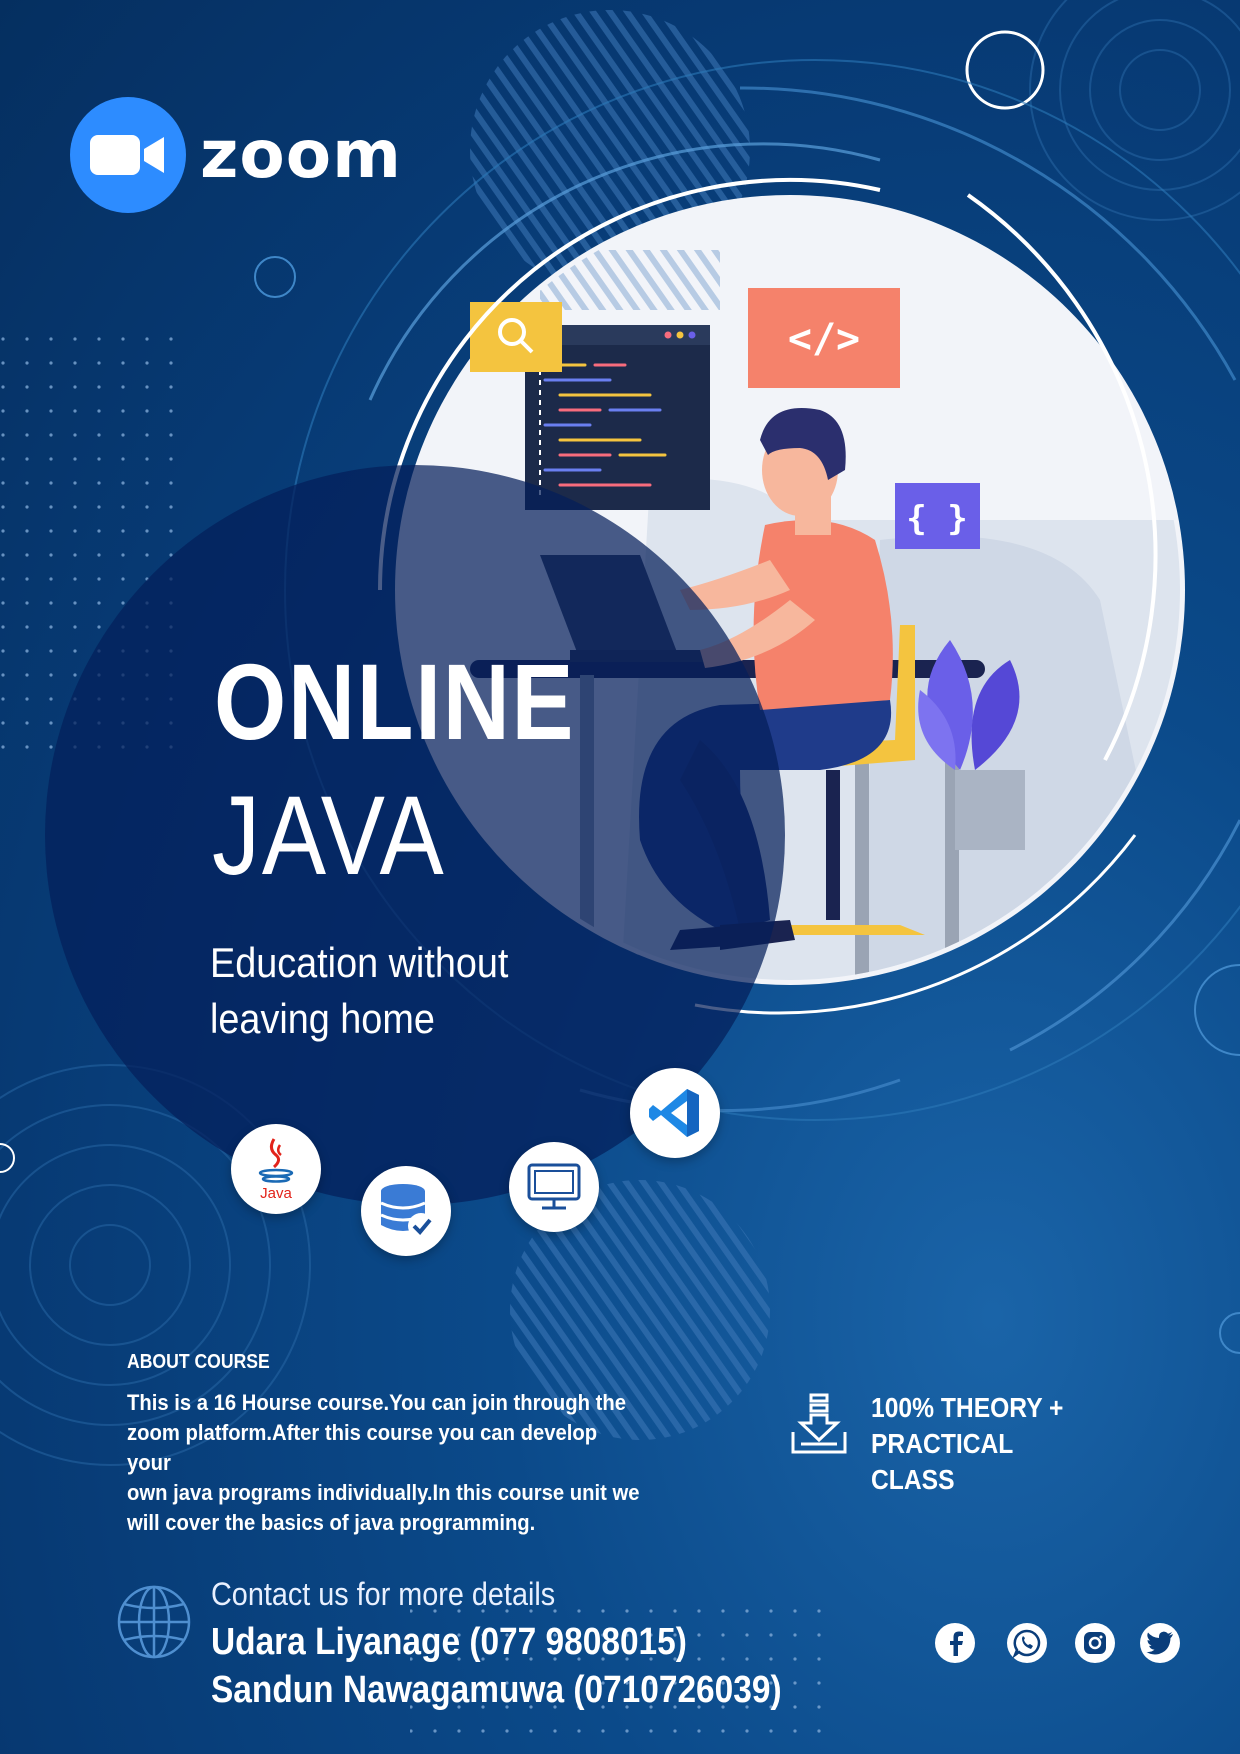 This screenshot has width=1240, height=1754. What do you see at coordinates (913, 1479) in the screenshot?
I see `feature-line-2: CLASS` at bounding box center [913, 1479].